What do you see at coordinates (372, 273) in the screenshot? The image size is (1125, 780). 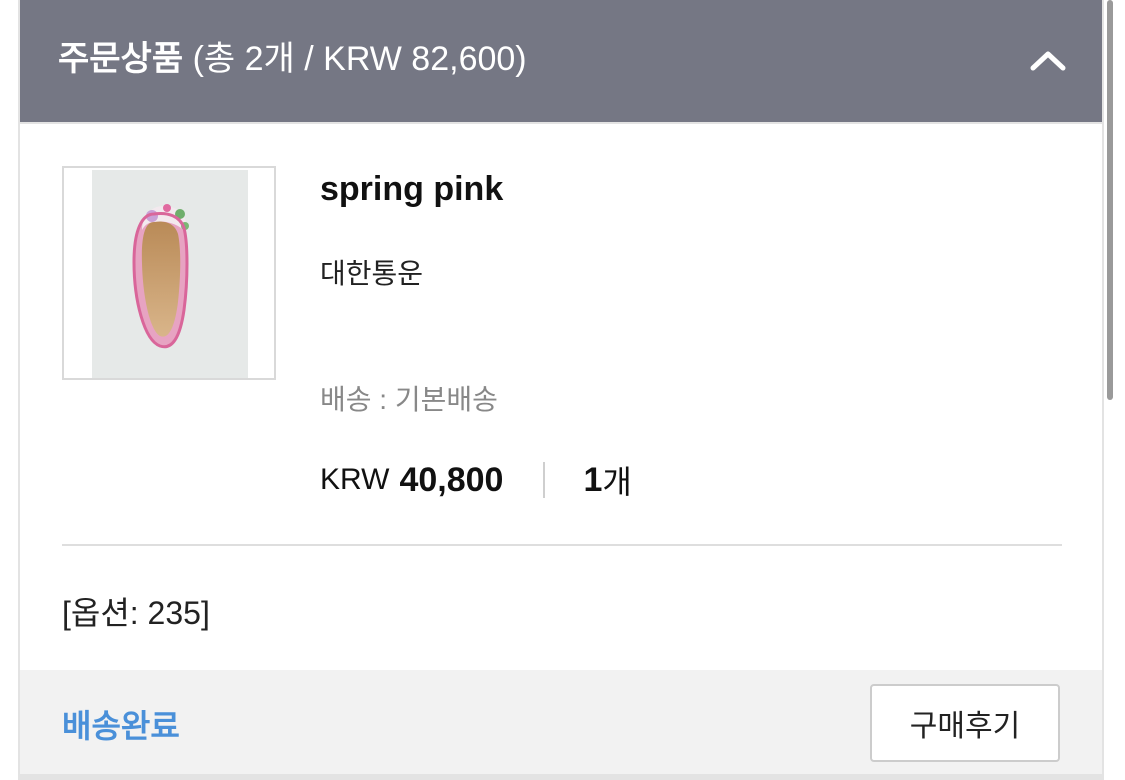 I see `product-brand: 대한통운` at bounding box center [372, 273].